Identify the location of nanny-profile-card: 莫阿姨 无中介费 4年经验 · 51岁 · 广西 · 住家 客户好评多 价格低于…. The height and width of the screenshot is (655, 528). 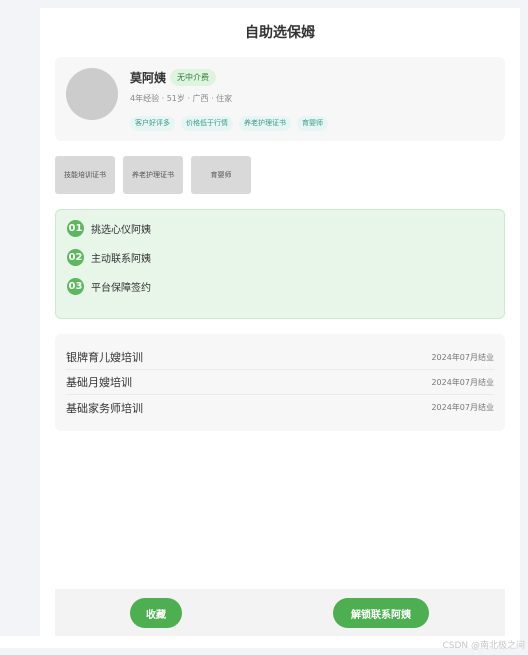
(280, 99).